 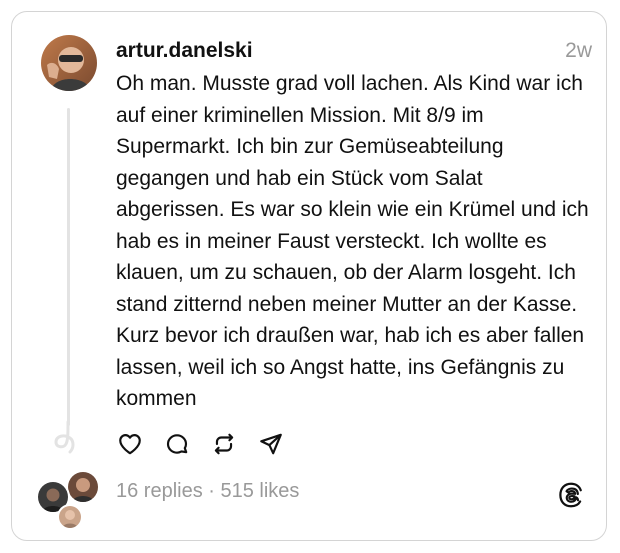 I want to click on thread-line, so click(x=68, y=267).